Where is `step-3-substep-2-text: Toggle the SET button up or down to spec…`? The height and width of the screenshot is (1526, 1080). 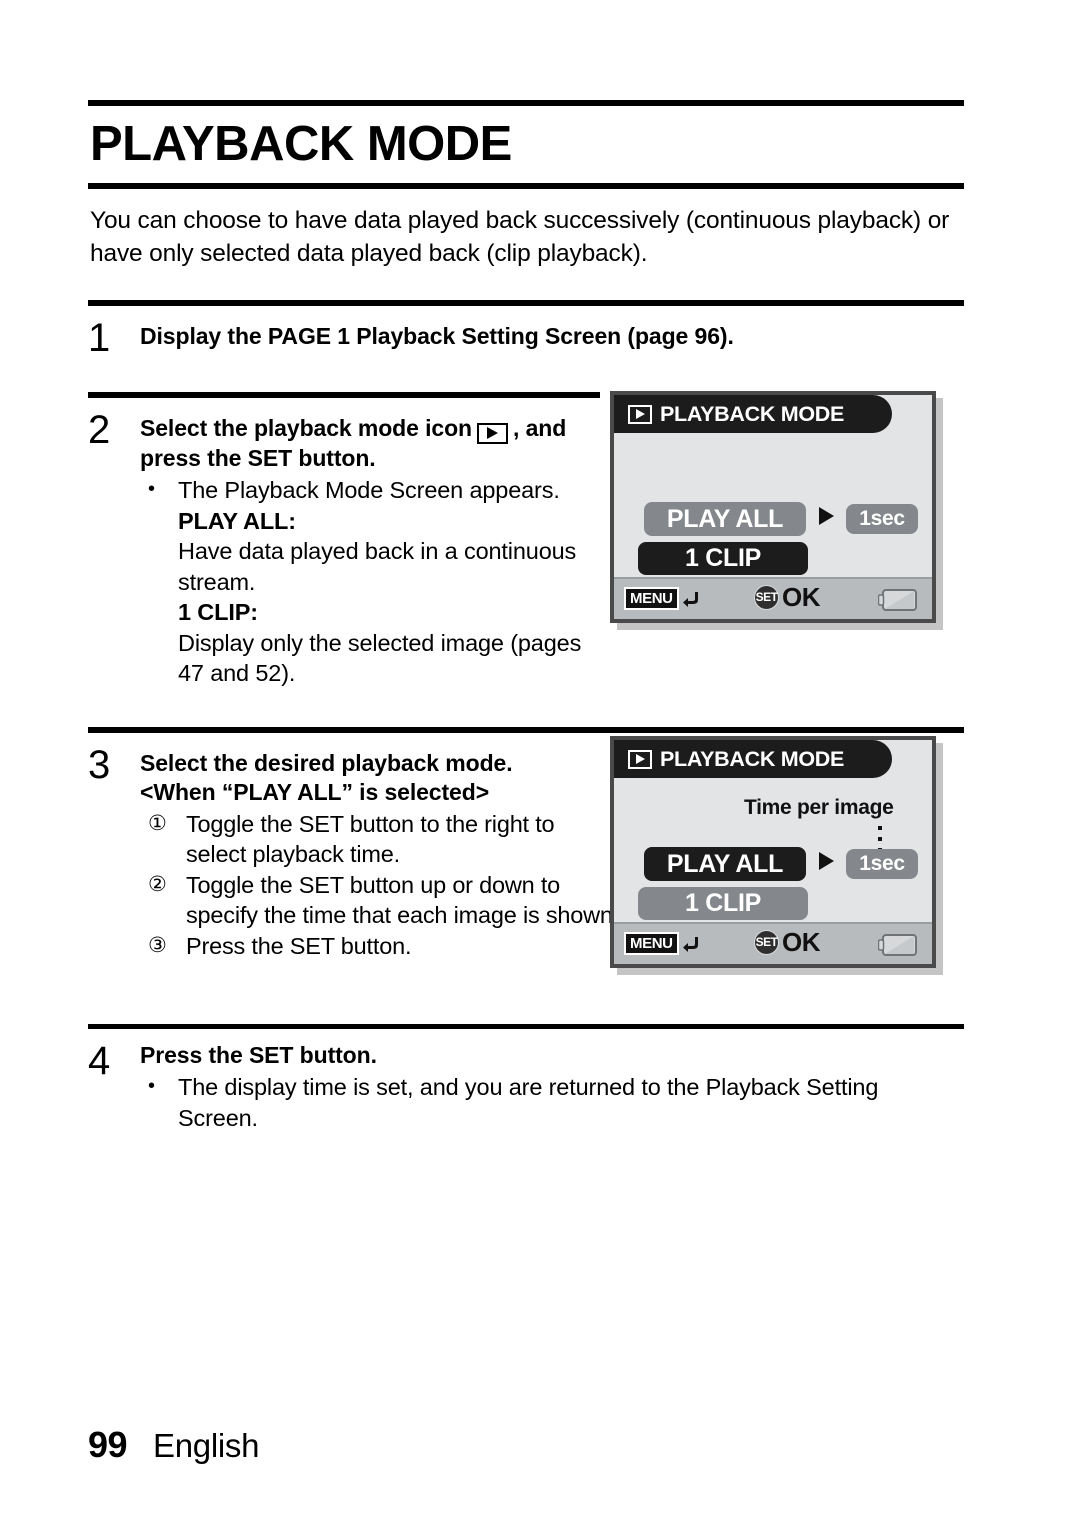
step-3-substep-2-text: Toggle the SET button up or down to spec… is located at coordinates (403, 900).